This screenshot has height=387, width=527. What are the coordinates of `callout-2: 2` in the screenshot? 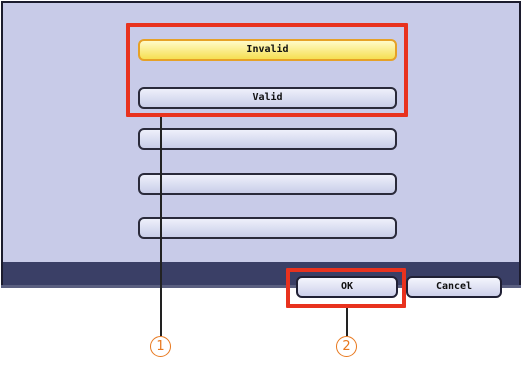 It's located at (346, 346).